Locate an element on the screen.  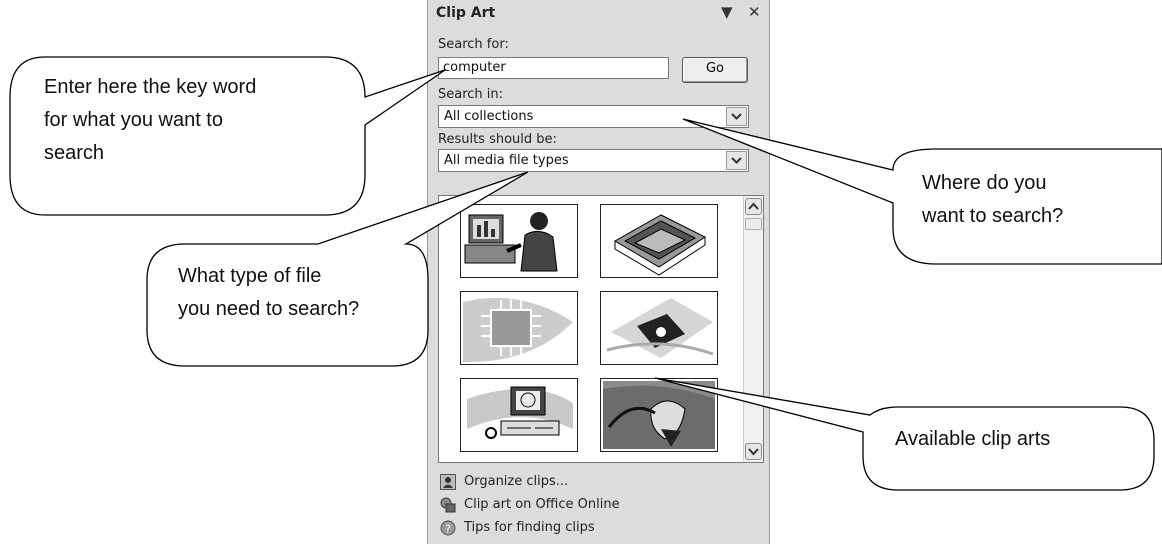
computer-mouse-icon is located at coordinates (659, 415).